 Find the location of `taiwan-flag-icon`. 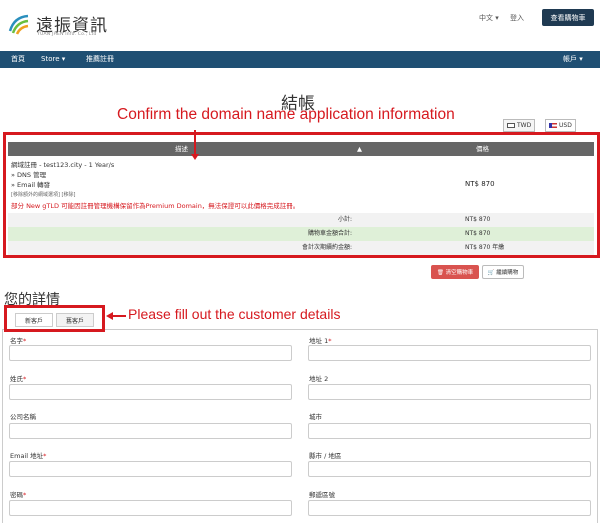

taiwan-flag-icon is located at coordinates (511, 125).